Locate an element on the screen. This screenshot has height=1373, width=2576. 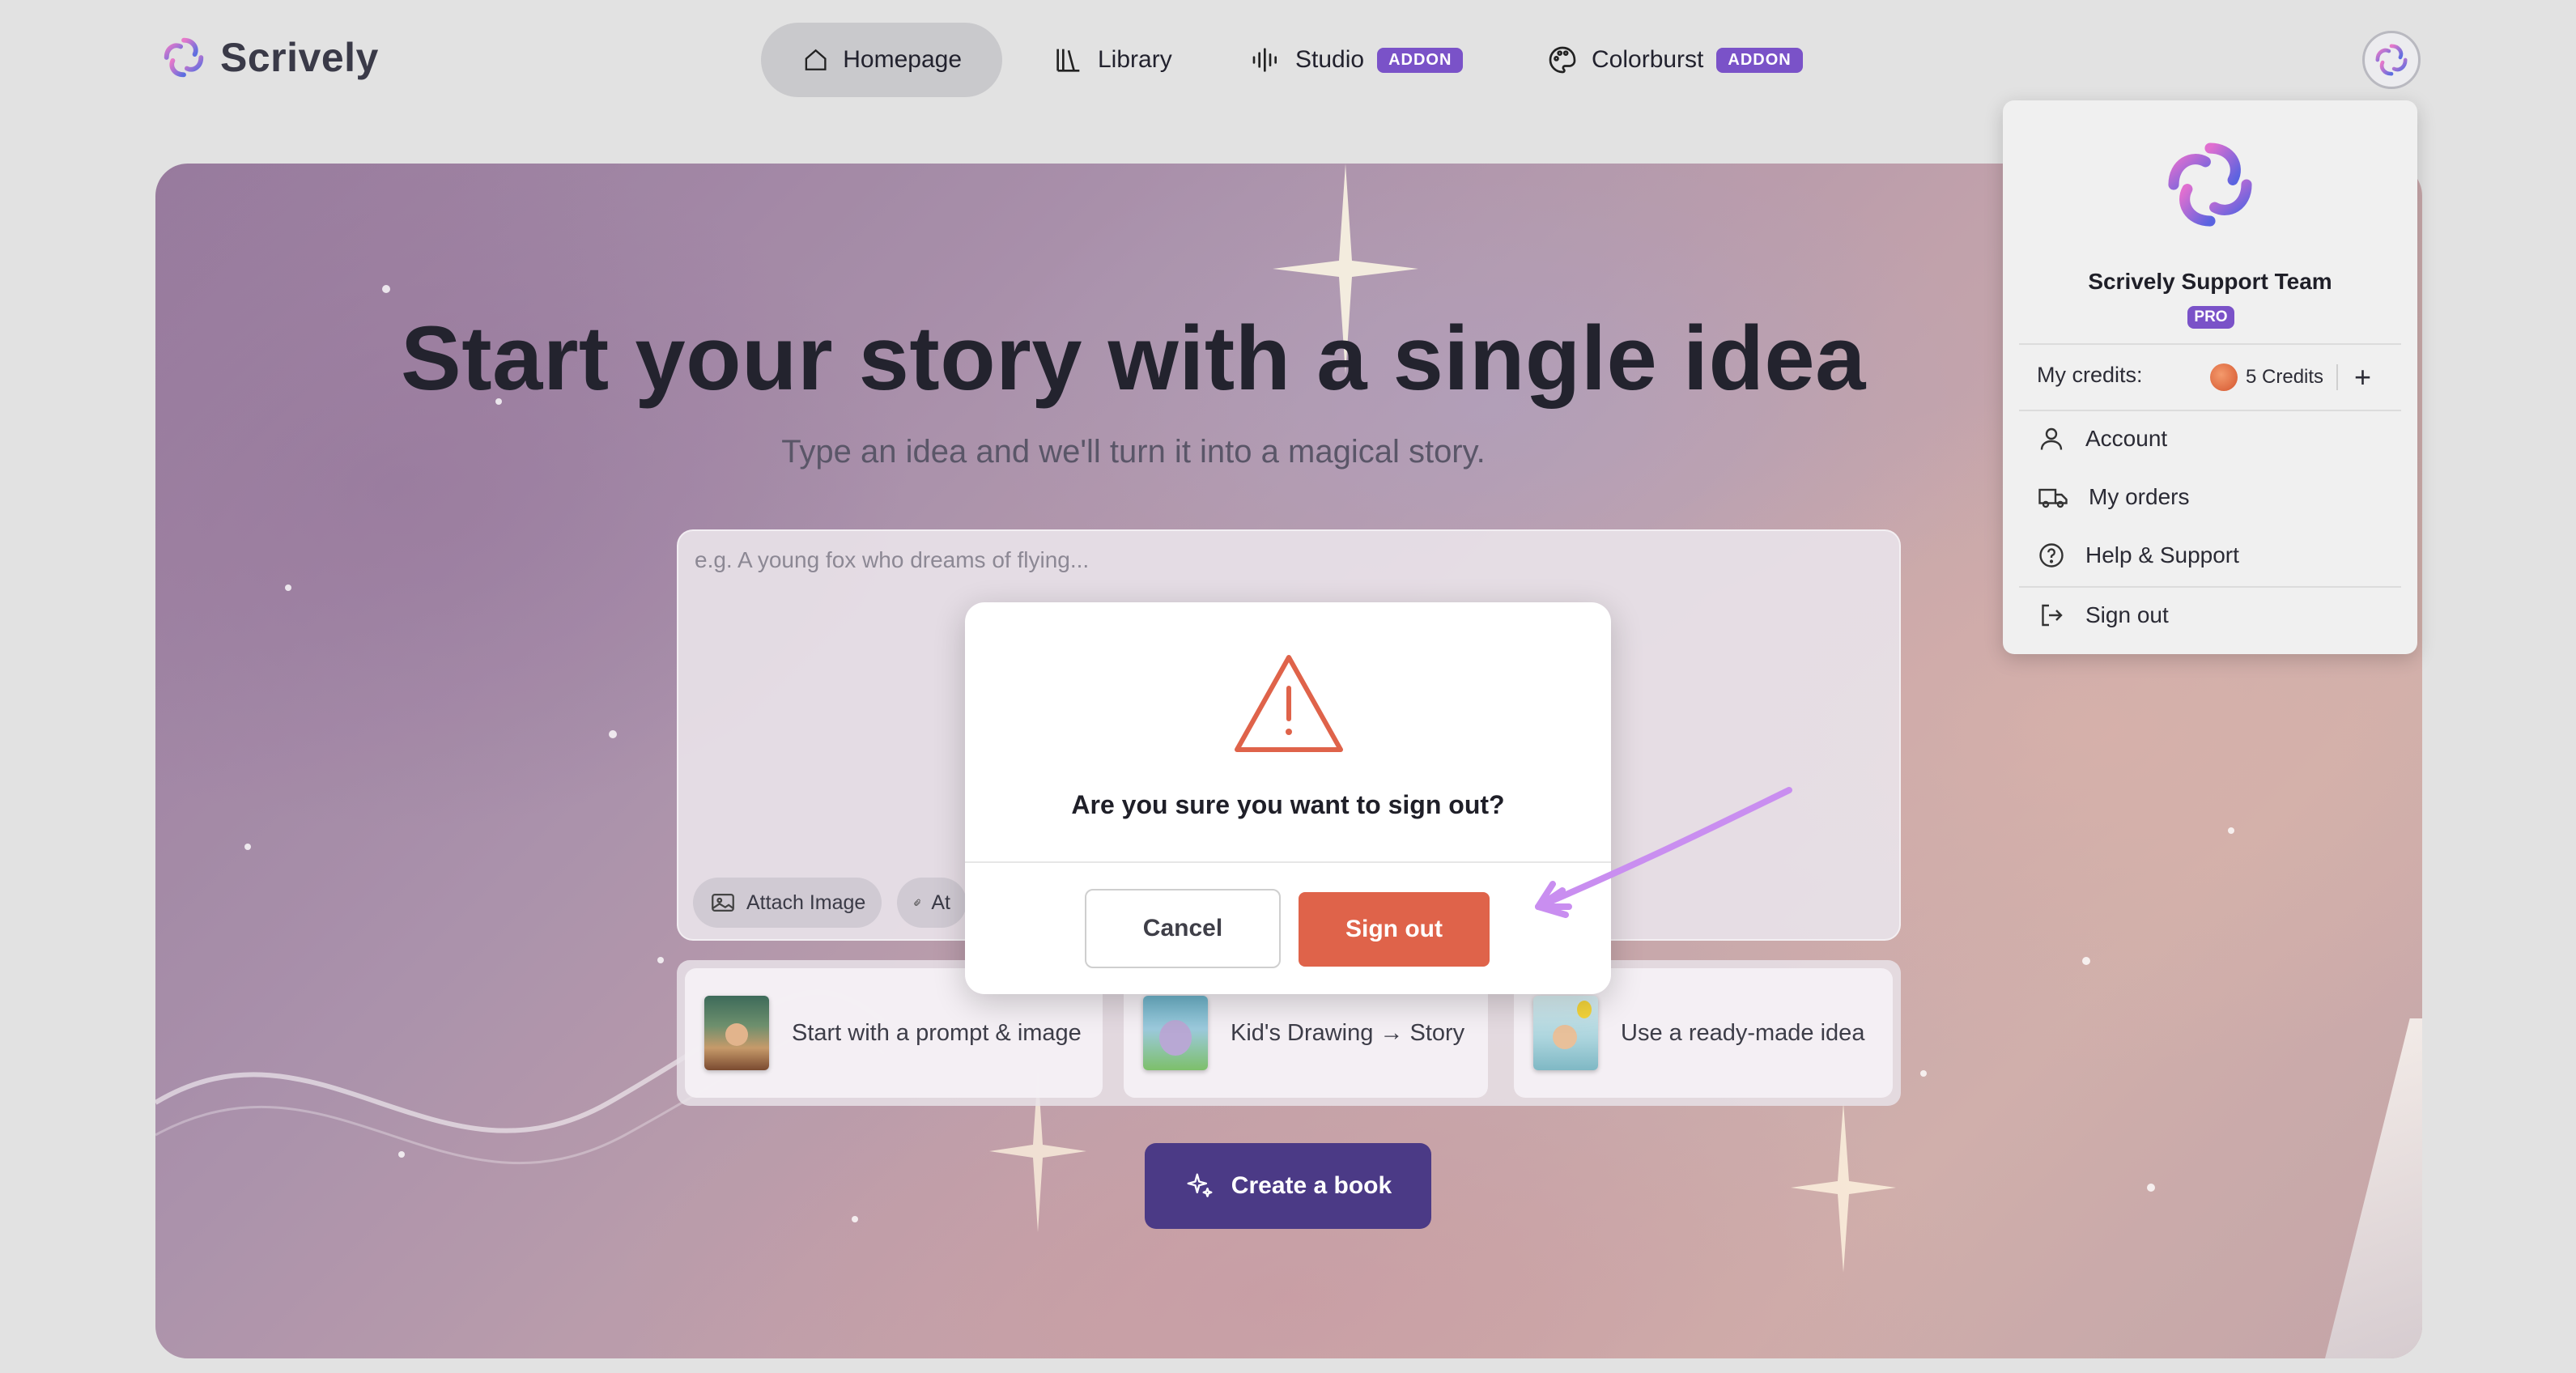
create-book-label: Create a book is located at coordinates (1312, 1185).